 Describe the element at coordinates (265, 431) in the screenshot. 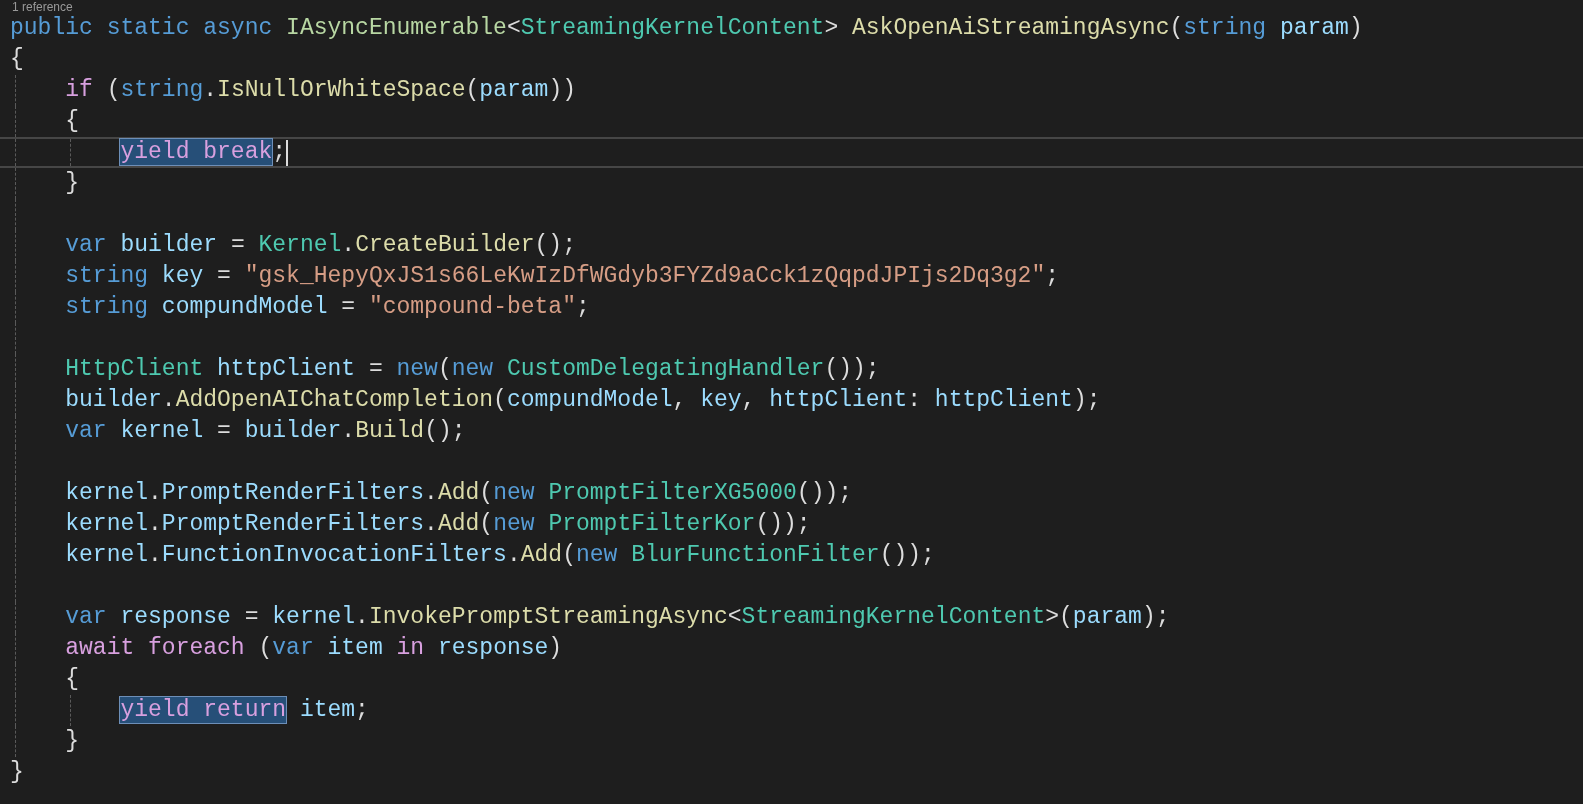

I see `code-line: var kernel = builder.Build();` at that location.